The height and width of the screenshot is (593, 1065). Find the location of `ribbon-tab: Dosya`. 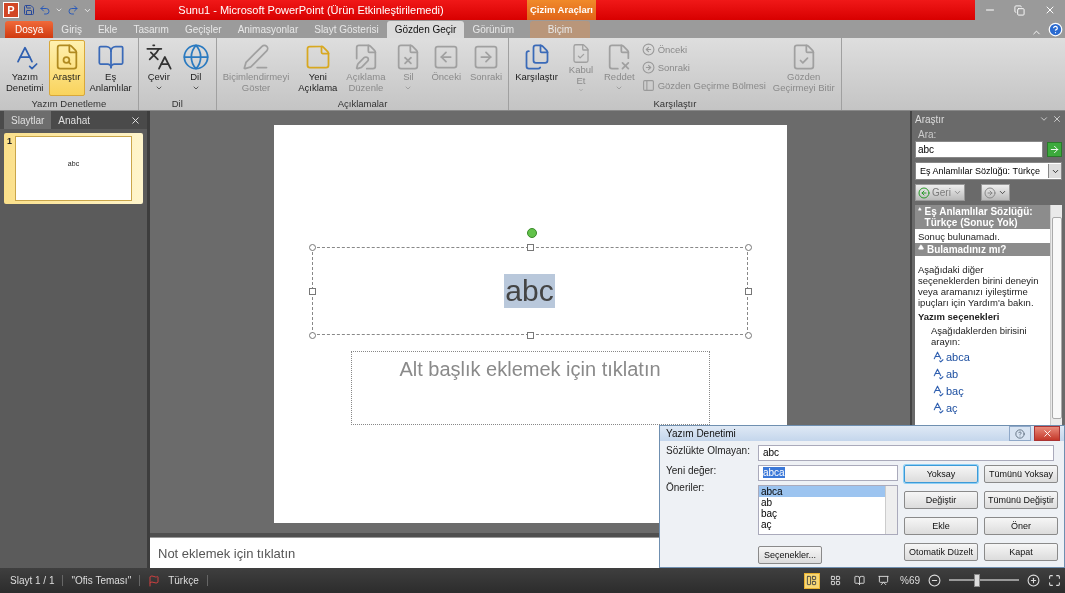

ribbon-tab: Dosya is located at coordinates (29, 29).